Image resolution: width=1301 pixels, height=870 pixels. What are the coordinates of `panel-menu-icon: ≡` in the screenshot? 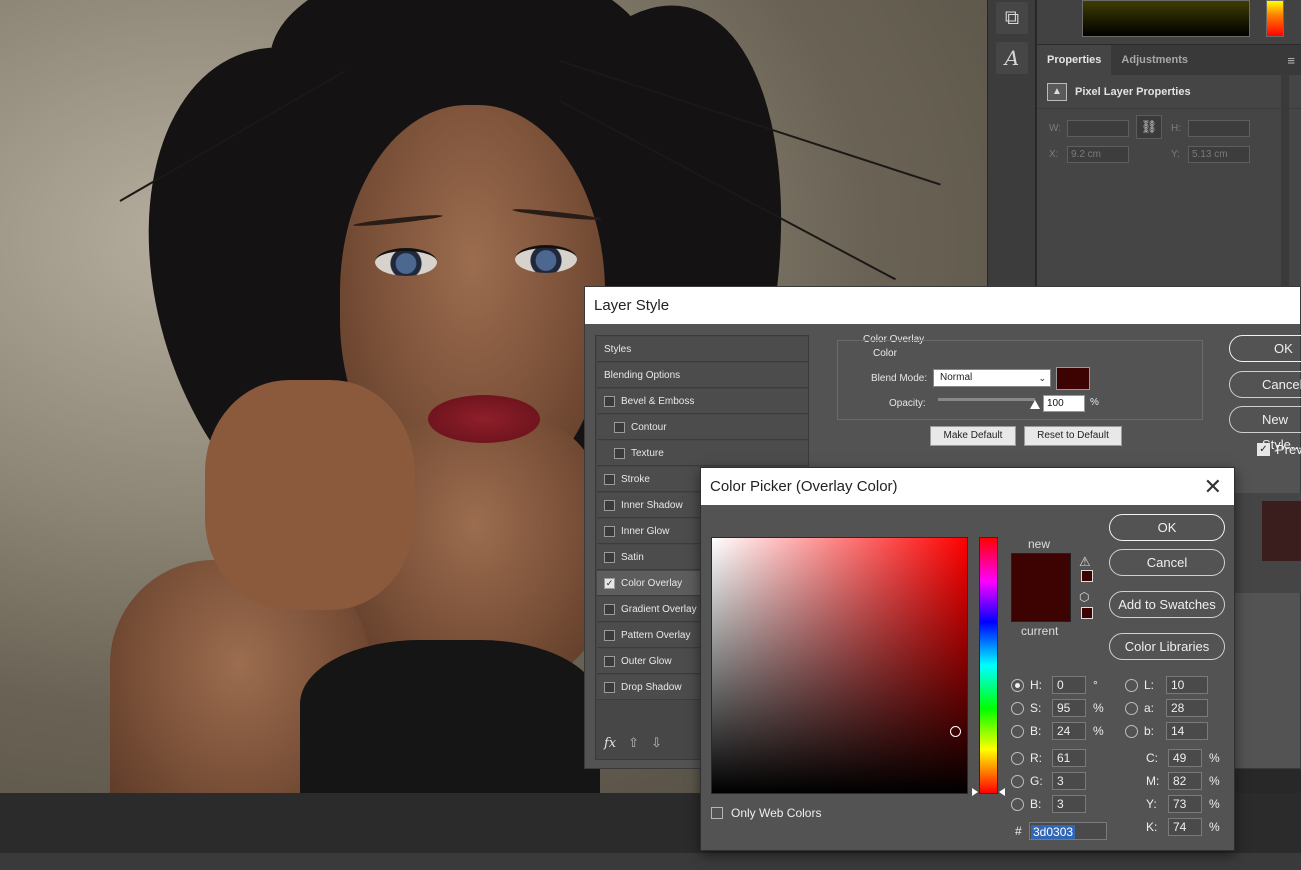 It's located at (1291, 60).